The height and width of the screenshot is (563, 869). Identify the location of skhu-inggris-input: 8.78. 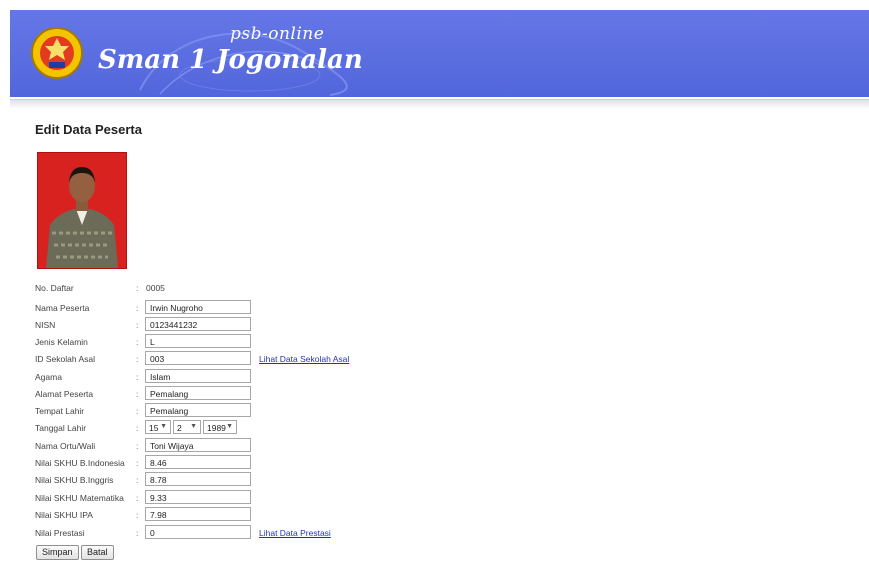
(198, 479).